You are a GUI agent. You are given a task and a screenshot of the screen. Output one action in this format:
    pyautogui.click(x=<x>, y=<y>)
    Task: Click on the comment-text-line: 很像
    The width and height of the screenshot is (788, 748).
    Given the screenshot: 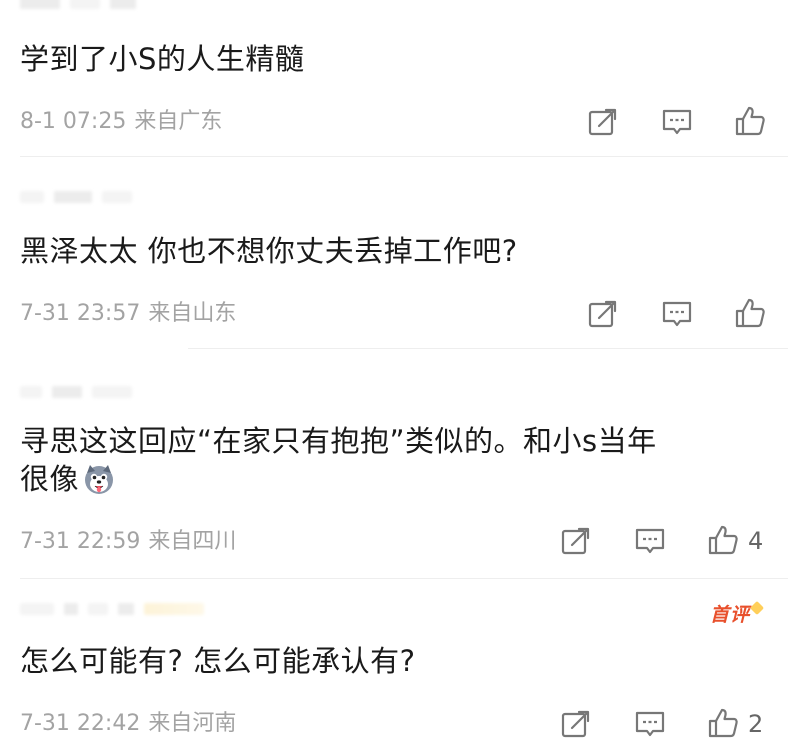 What is the action you would take?
    pyautogui.click(x=390, y=479)
    